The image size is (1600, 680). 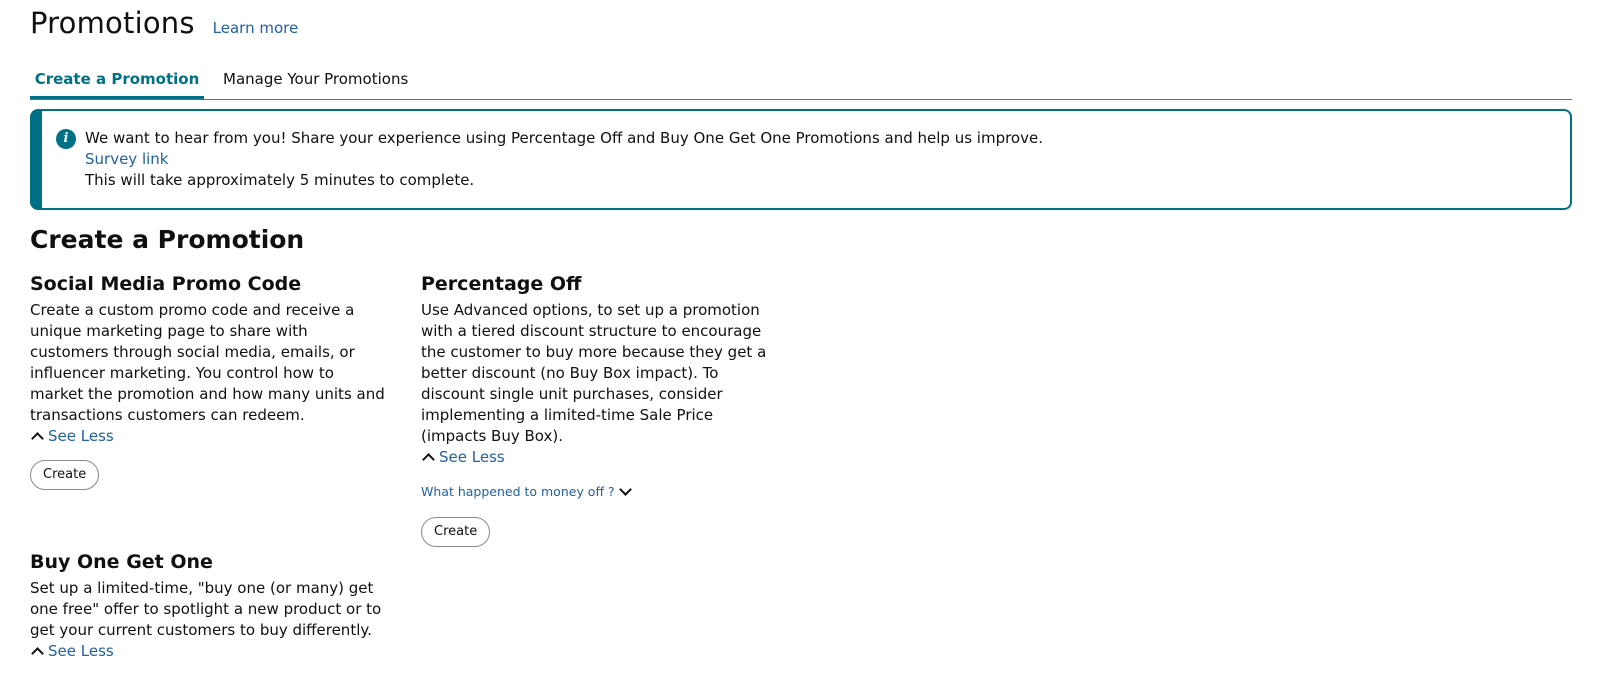 What do you see at coordinates (456, 532) in the screenshot?
I see `create-percentage-off-button: Create` at bounding box center [456, 532].